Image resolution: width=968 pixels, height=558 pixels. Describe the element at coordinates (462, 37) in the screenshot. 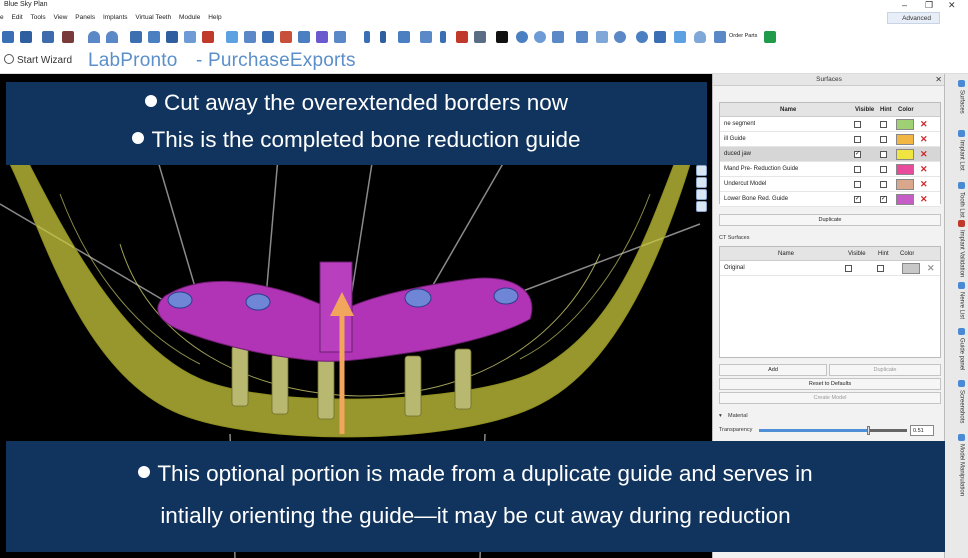

I see `color-model-icon` at that location.